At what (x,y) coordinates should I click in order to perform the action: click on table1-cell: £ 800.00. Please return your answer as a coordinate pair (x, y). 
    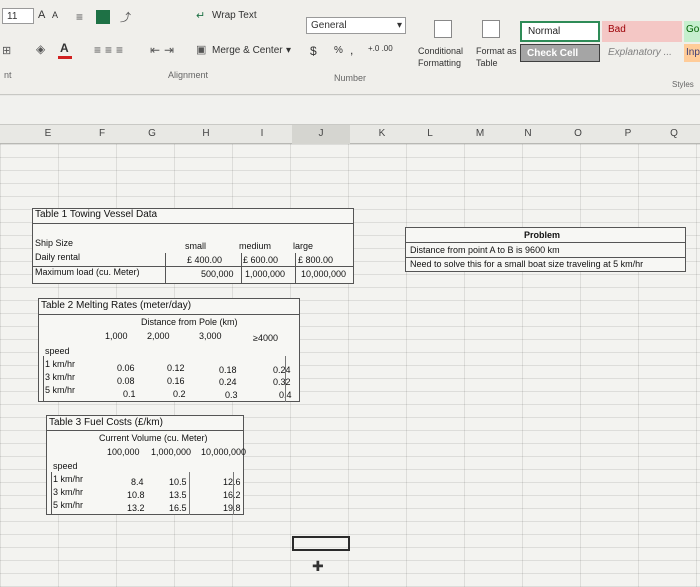
    Looking at the image, I should click on (316, 260).